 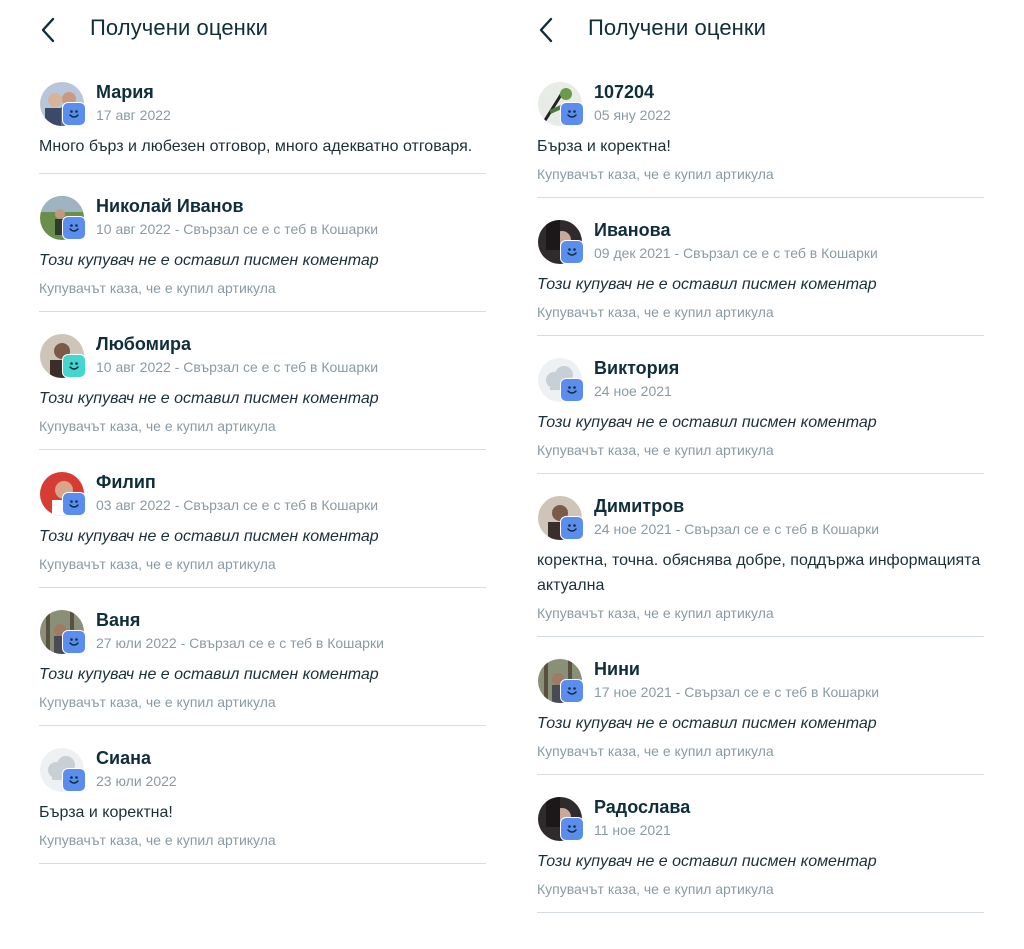 I want to click on reviewer-name: Виктория, so click(x=789, y=368).